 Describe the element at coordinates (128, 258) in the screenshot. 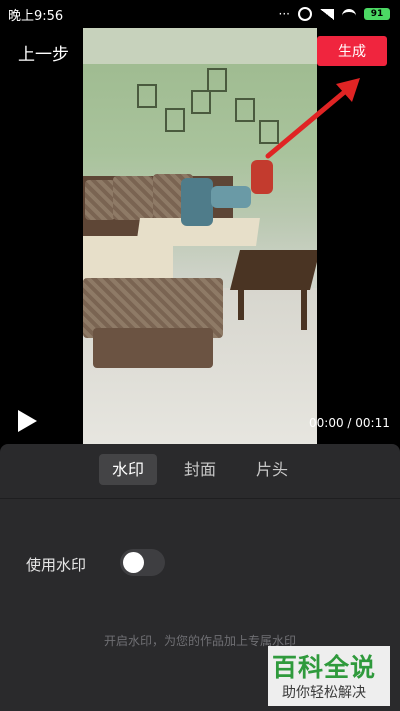

I see `sofa-blanket` at that location.